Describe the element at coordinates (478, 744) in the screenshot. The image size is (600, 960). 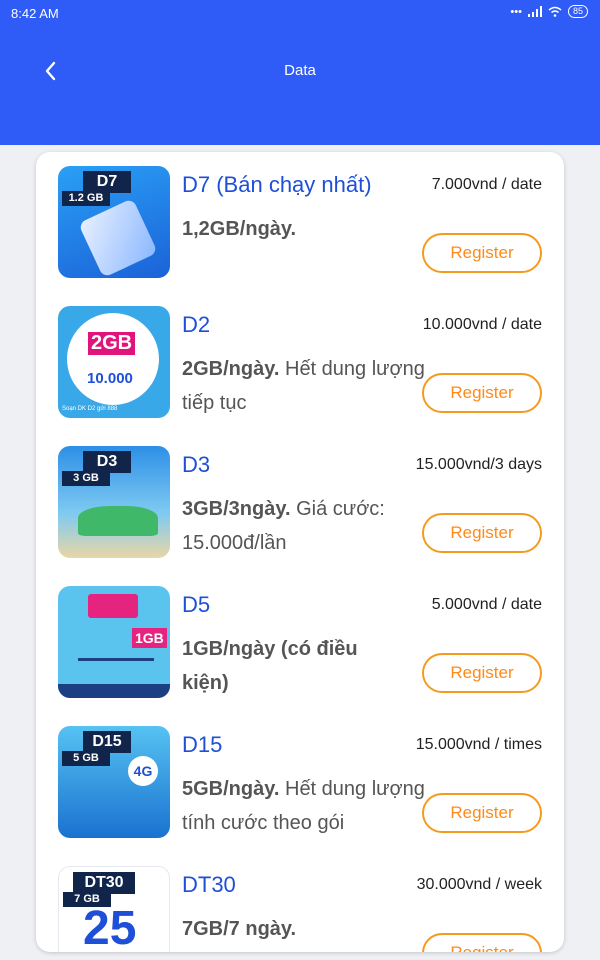
I see `package-price: 15.000vnd / times` at that location.